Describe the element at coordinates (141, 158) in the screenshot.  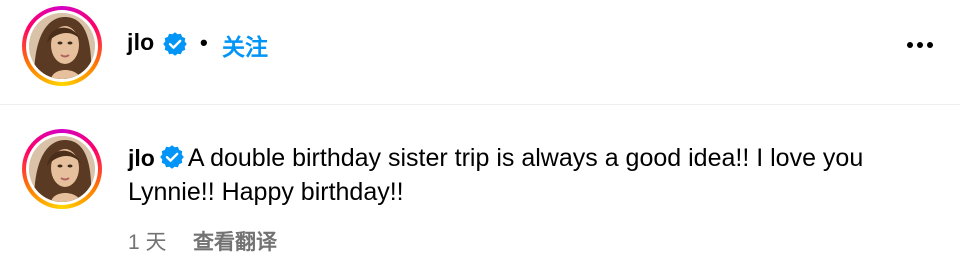
I see `comment-username: jlo` at that location.